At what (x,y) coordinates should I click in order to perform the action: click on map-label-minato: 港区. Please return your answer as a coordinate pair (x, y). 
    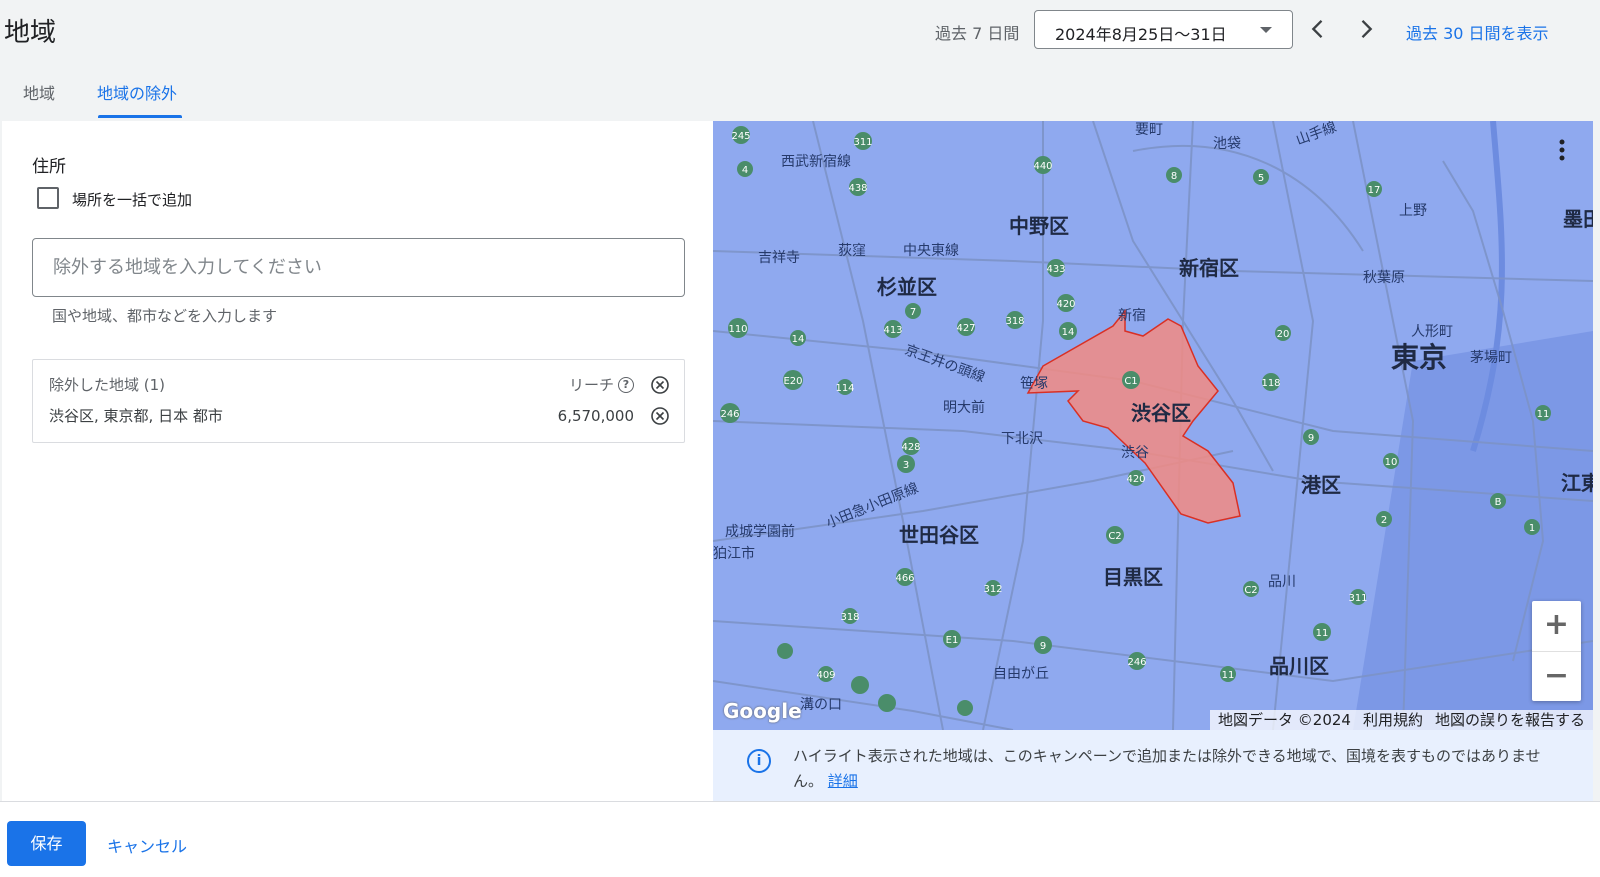
    Looking at the image, I should click on (1321, 485).